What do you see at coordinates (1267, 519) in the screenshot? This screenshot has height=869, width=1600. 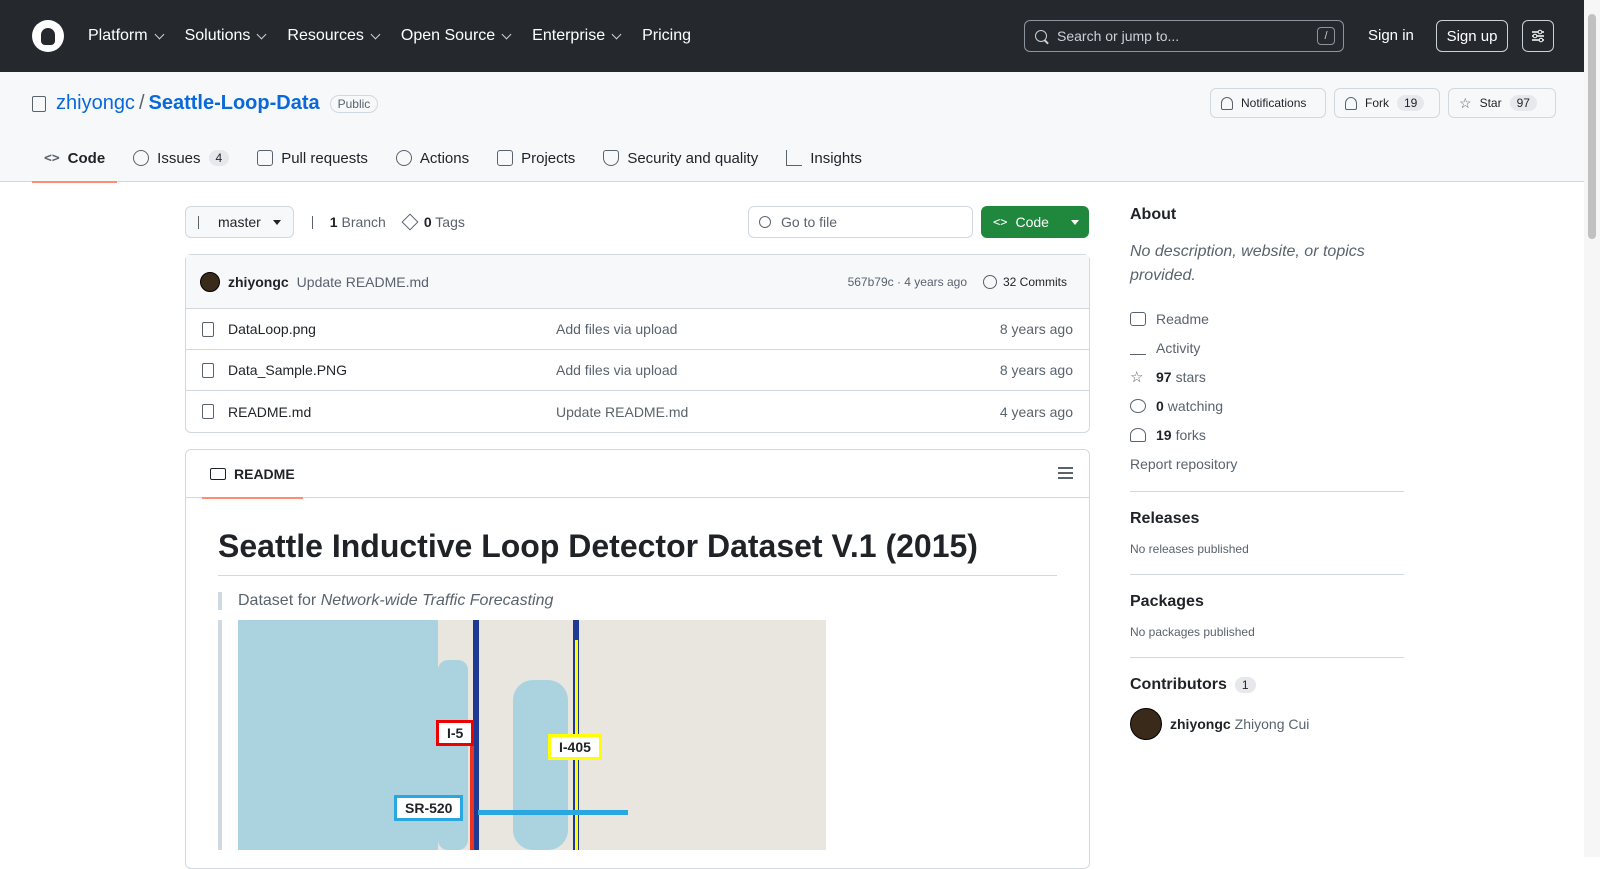 I see `releases-heading: Releases` at bounding box center [1267, 519].